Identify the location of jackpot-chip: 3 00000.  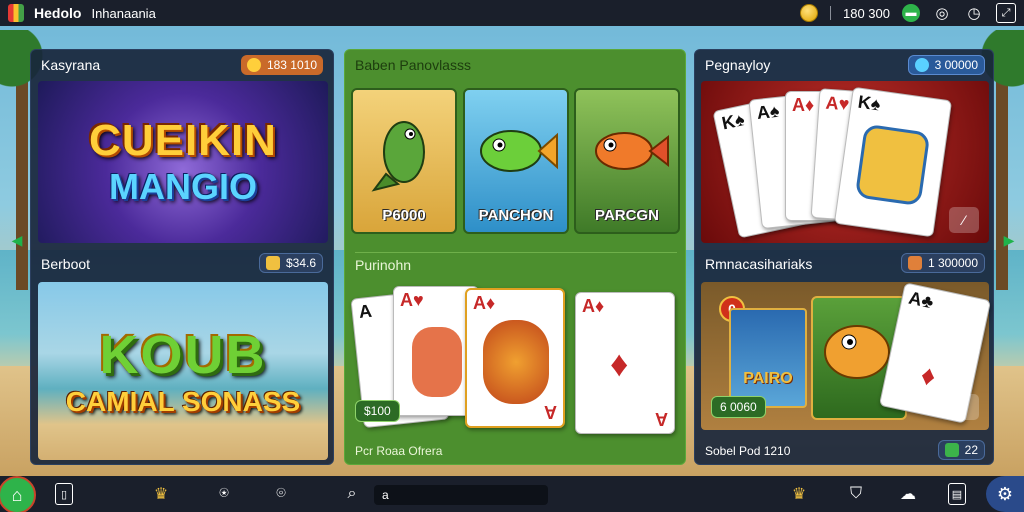
(946, 65).